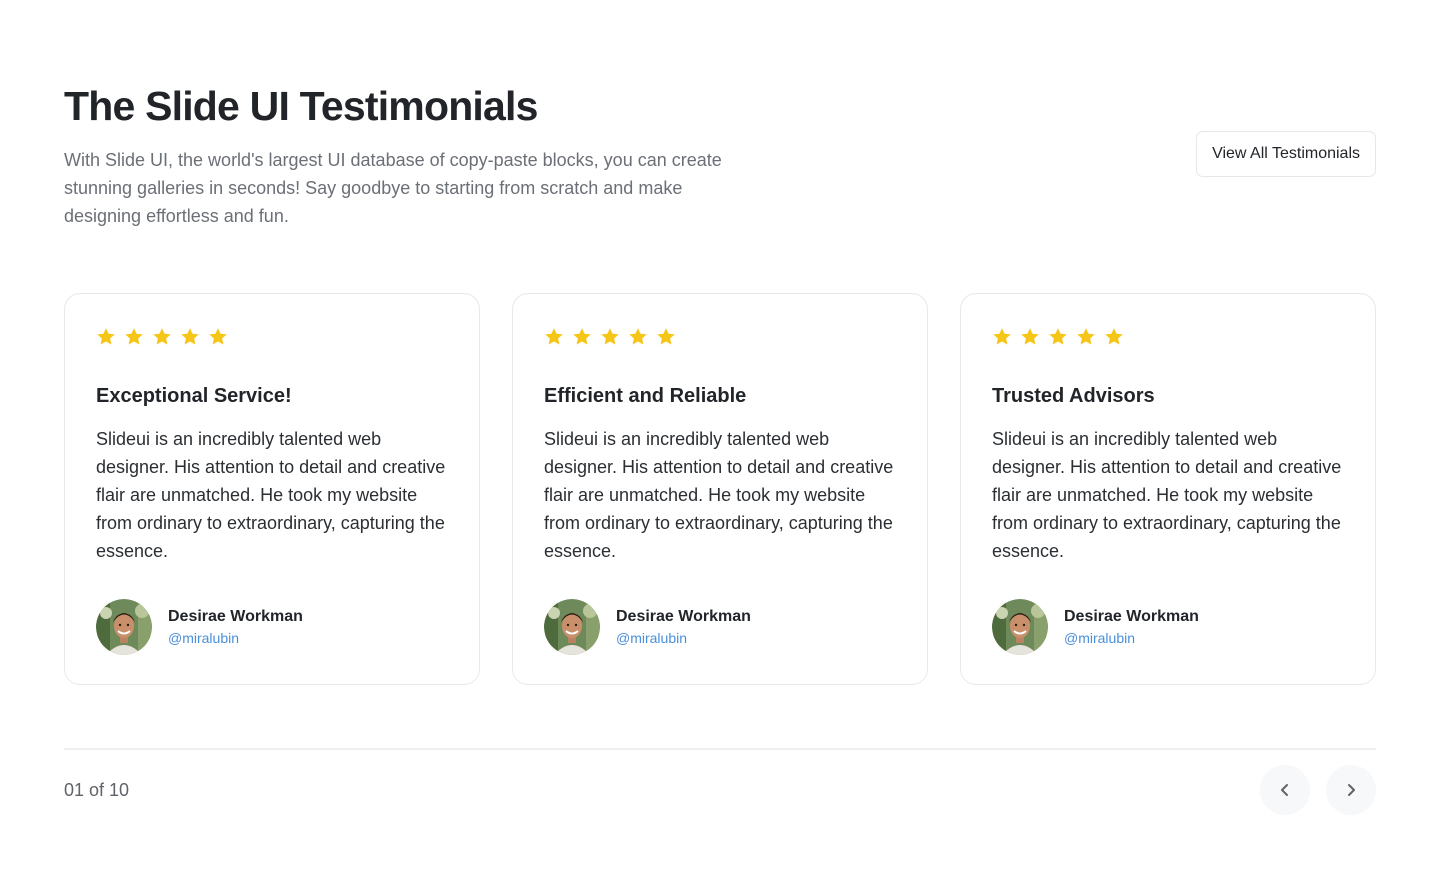 The width and height of the screenshot is (1440, 895). What do you see at coordinates (1073, 396) in the screenshot?
I see `testimonial-title: Trusted Advisors` at bounding box center [1073, 396].